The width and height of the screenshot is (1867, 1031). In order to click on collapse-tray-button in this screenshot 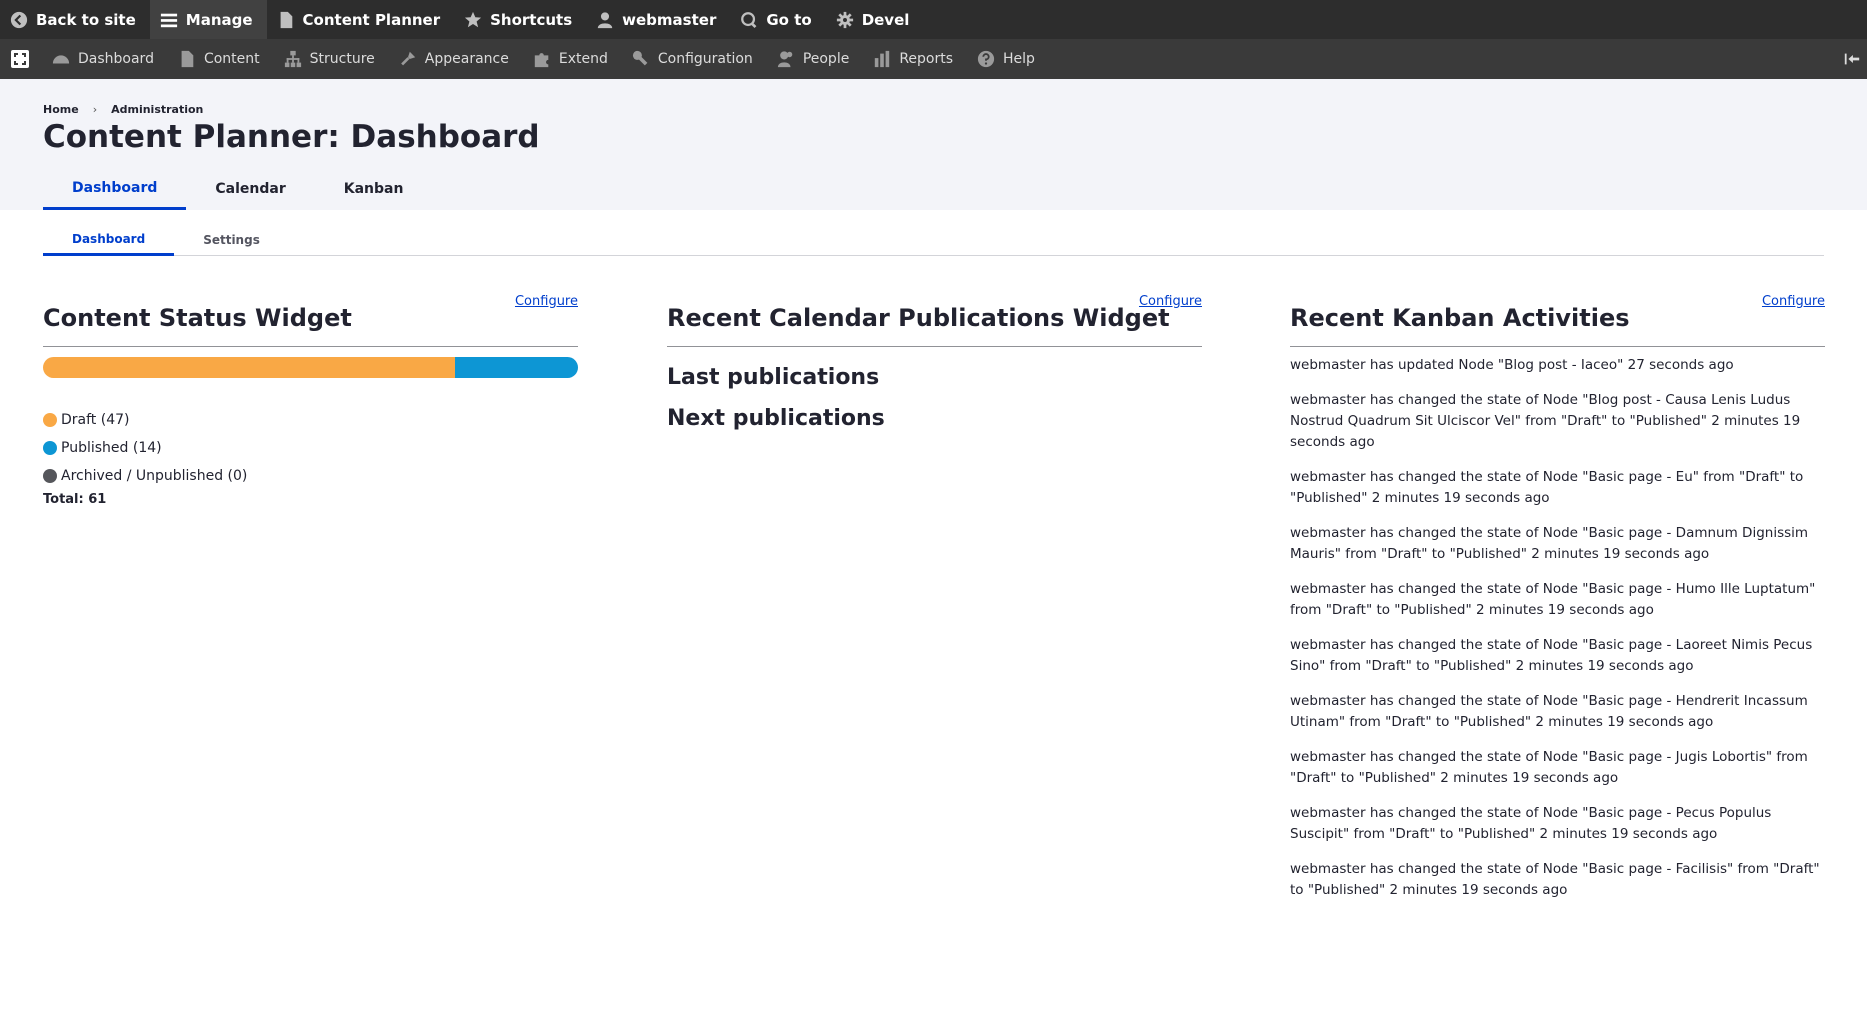, I will do `click(1852, 59)`.